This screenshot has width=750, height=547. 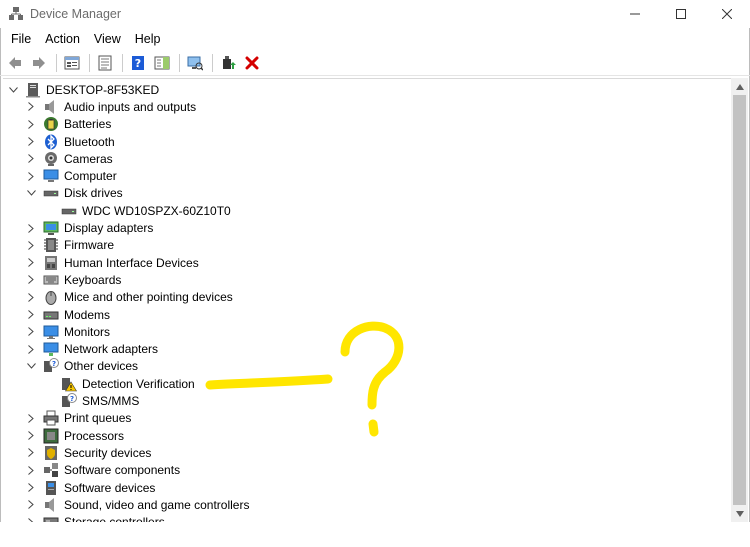 I want to click on scroll-up-icon, so click(x=739, y=86).